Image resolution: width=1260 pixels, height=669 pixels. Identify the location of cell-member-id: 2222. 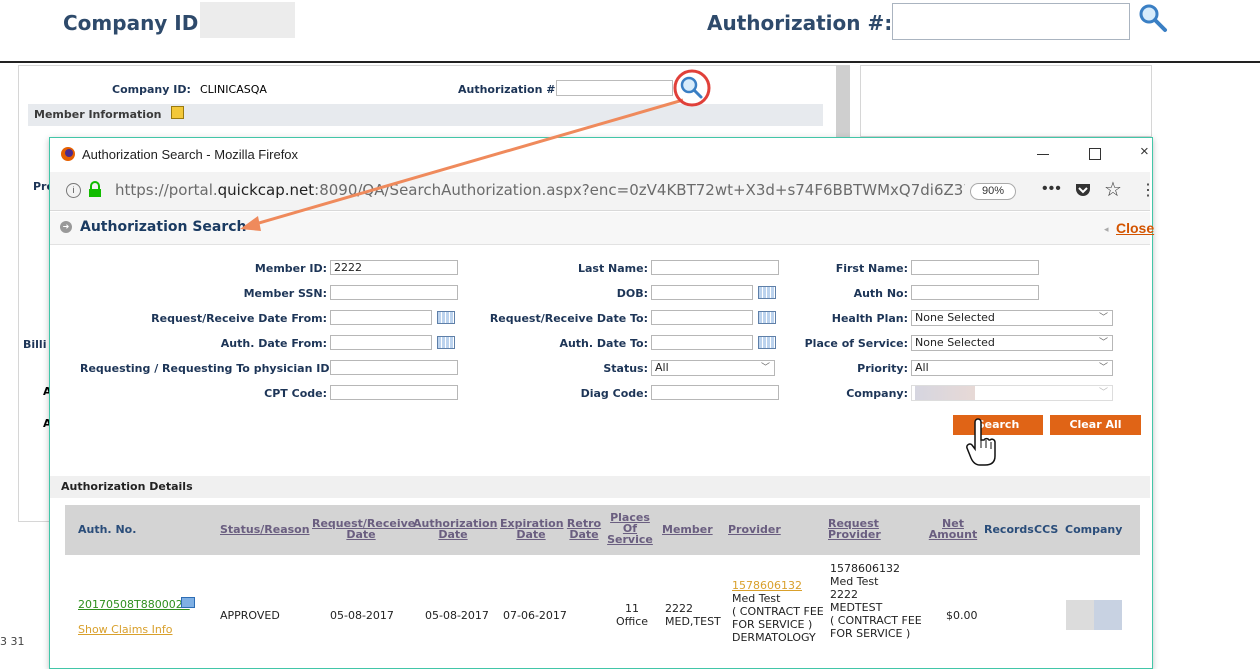
(679, 608).